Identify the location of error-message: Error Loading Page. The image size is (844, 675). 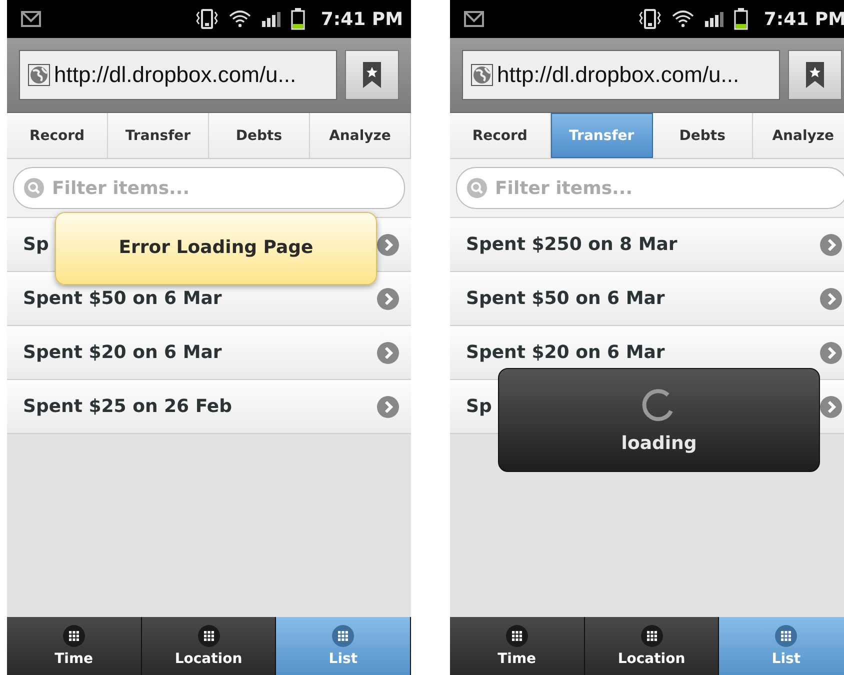
(216, 248).